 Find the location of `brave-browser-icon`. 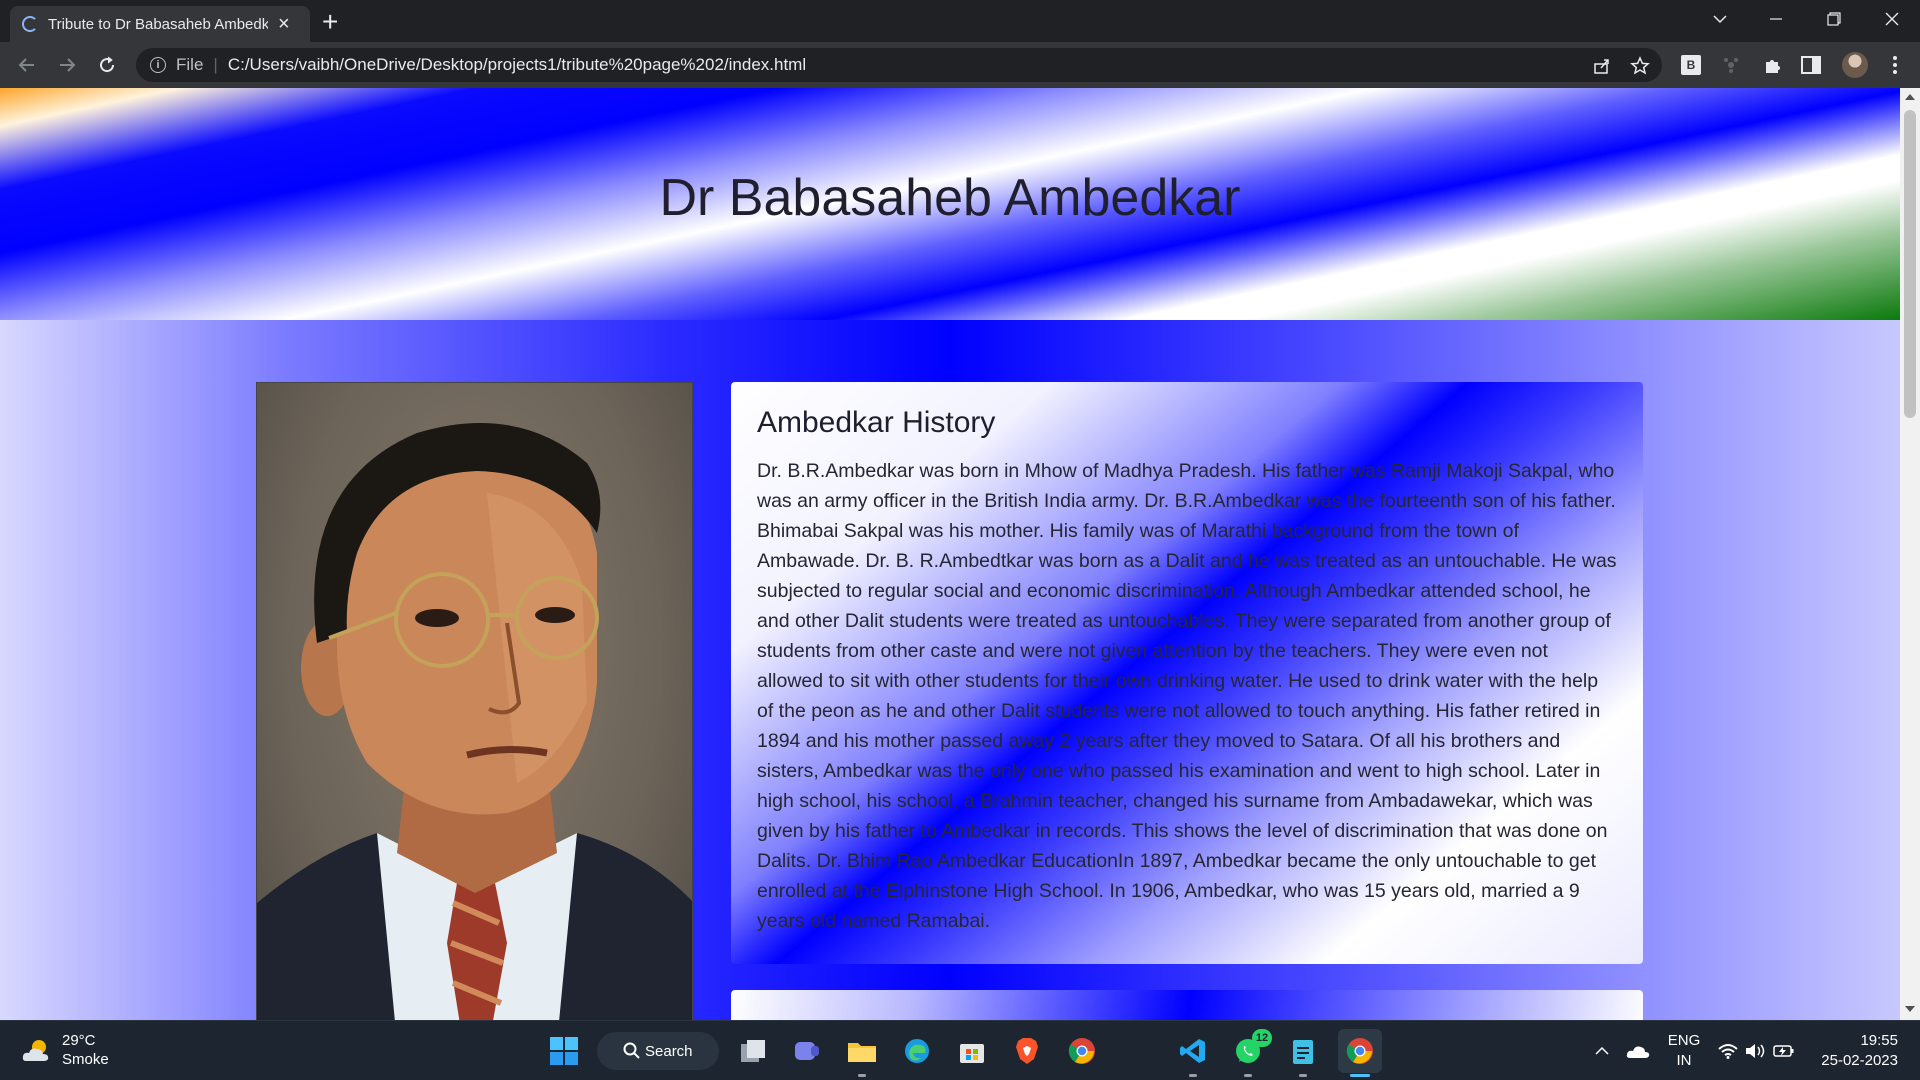

brave-browser-icon is located at coordinates (1027, 1051).